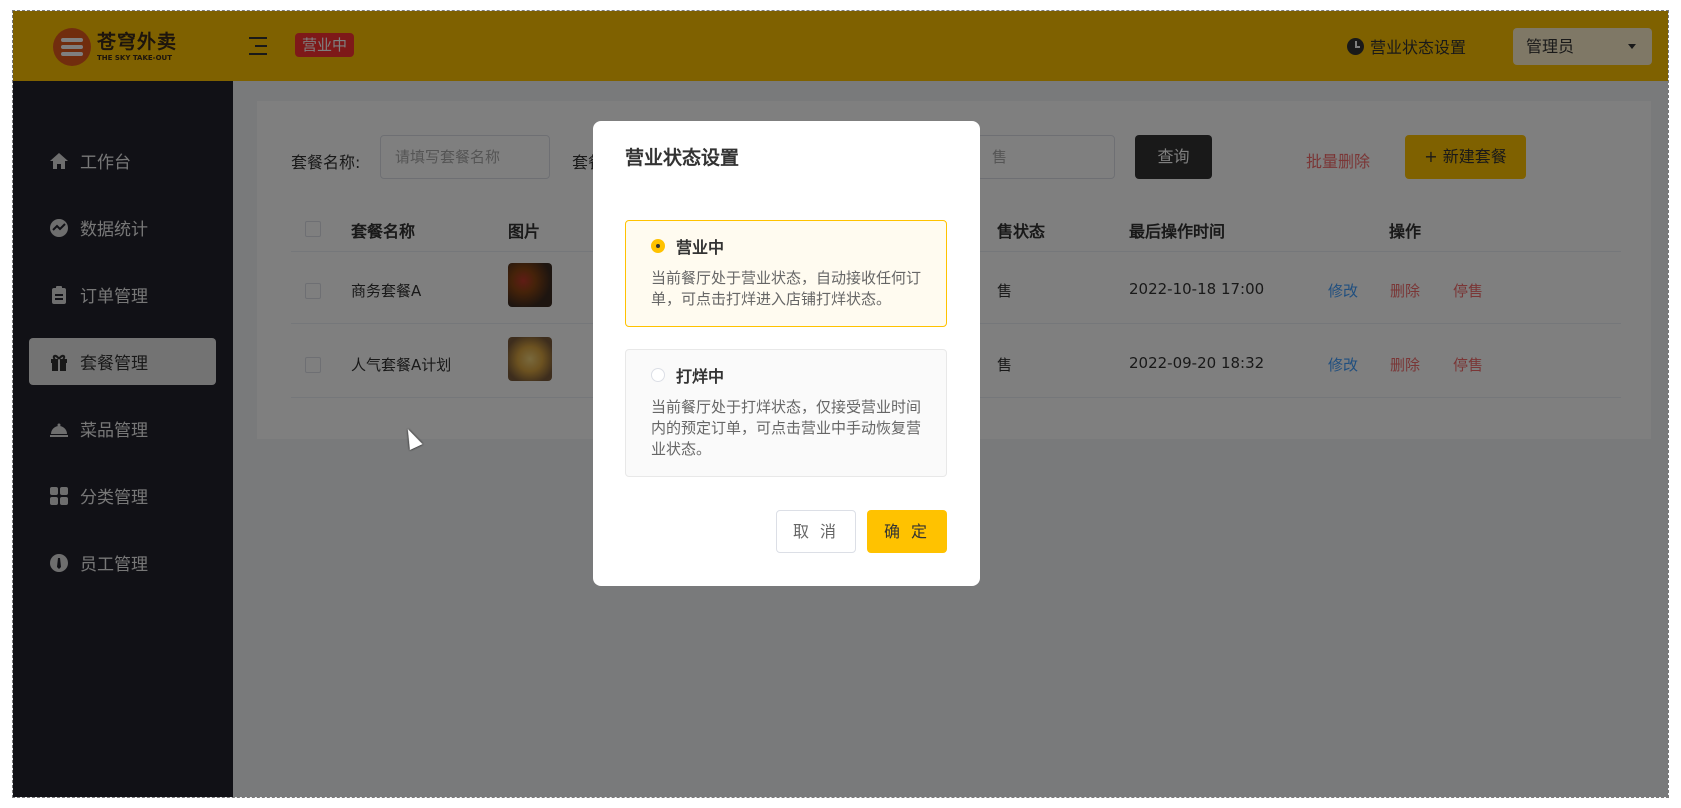 Image resolution: width=1681 pixels, height=808 pixels. Describe the element at coordinates (907, 531) in the screenshot. I see `confirm-button: 确 定` at that location.